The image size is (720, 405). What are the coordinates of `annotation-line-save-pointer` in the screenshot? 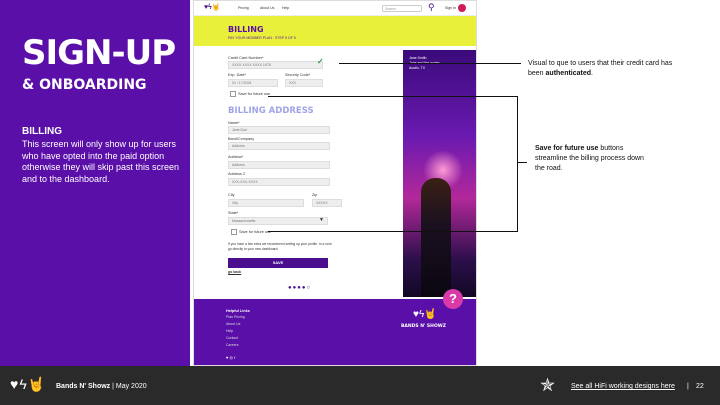 It's located at (522, 162).